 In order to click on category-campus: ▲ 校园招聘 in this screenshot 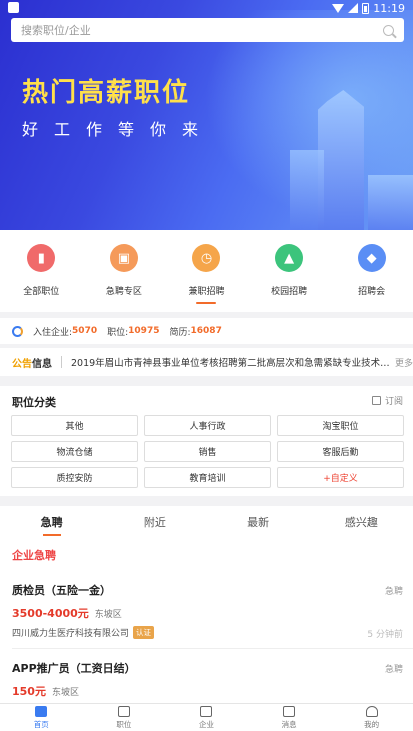, I will do `click(289, 271)`.